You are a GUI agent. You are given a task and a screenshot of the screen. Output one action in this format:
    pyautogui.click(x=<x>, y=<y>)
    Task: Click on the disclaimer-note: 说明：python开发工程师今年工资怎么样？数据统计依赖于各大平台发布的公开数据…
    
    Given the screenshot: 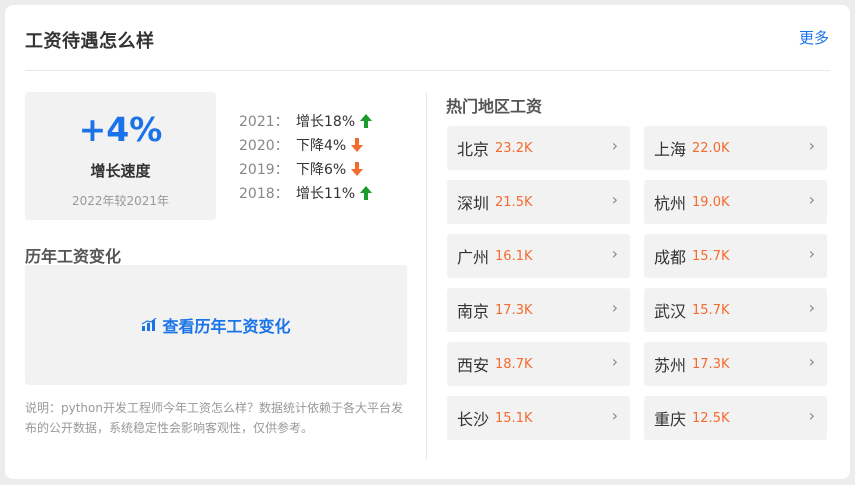 What is the action you would take?
    pyautogui.click(x=214, y=418)
    